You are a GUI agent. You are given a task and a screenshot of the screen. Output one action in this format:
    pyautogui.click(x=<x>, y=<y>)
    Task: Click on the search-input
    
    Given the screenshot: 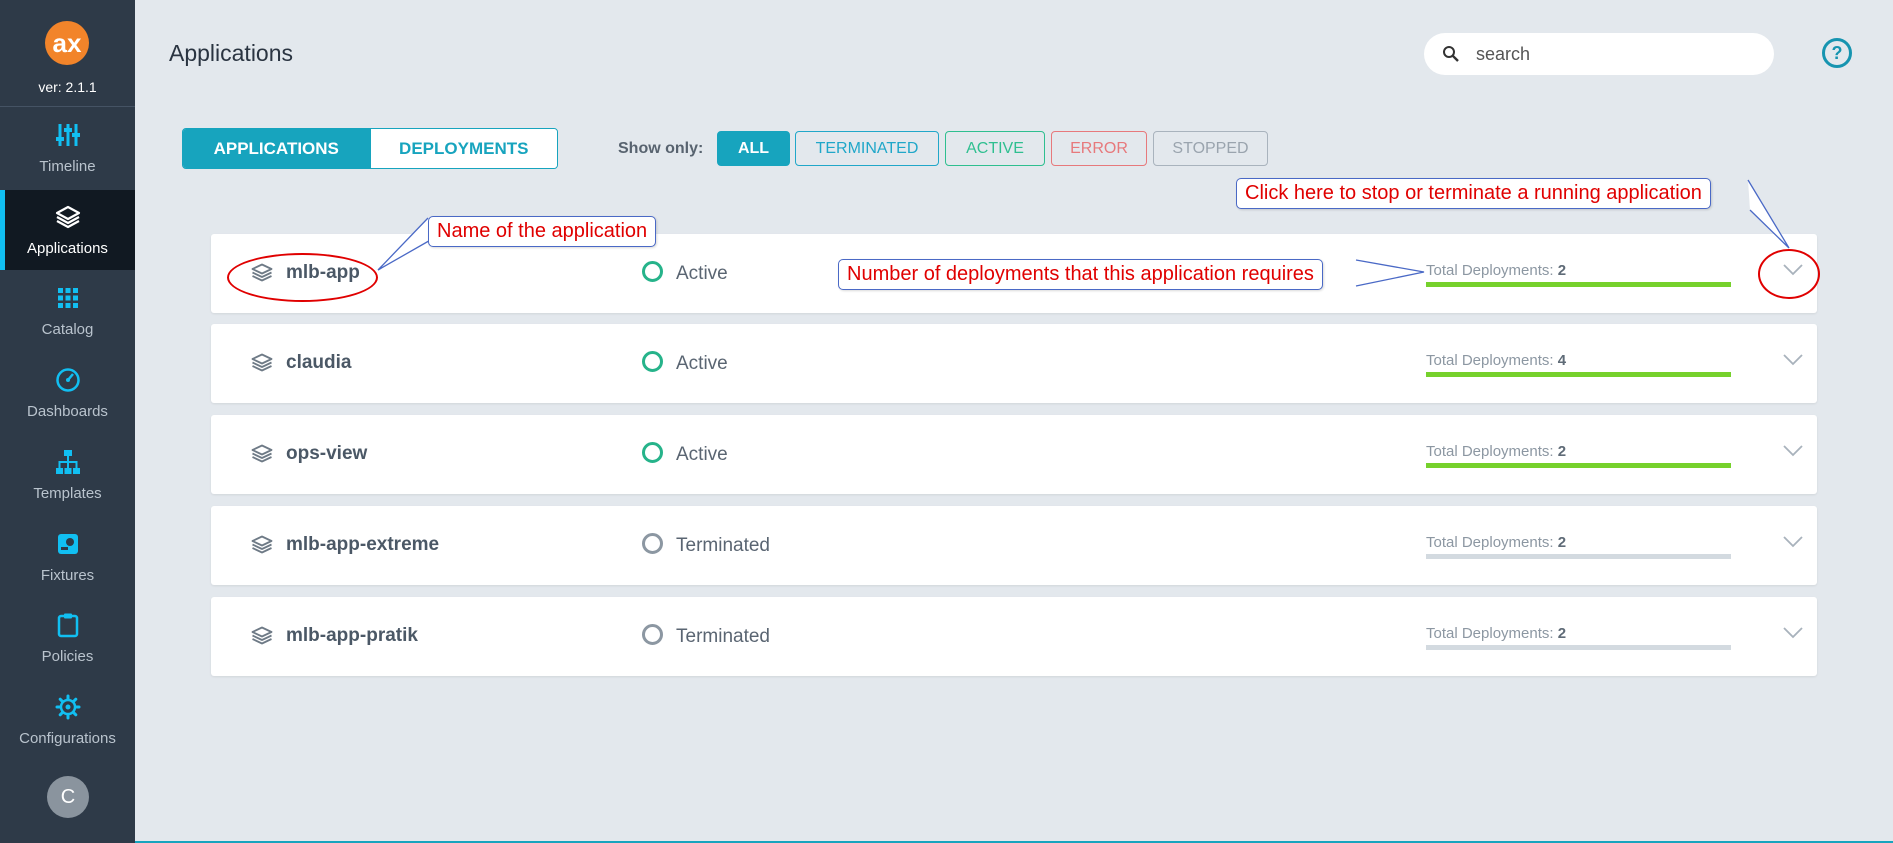 What is the action you would take?
    pyautogui.click(x=1616, y=54)
    